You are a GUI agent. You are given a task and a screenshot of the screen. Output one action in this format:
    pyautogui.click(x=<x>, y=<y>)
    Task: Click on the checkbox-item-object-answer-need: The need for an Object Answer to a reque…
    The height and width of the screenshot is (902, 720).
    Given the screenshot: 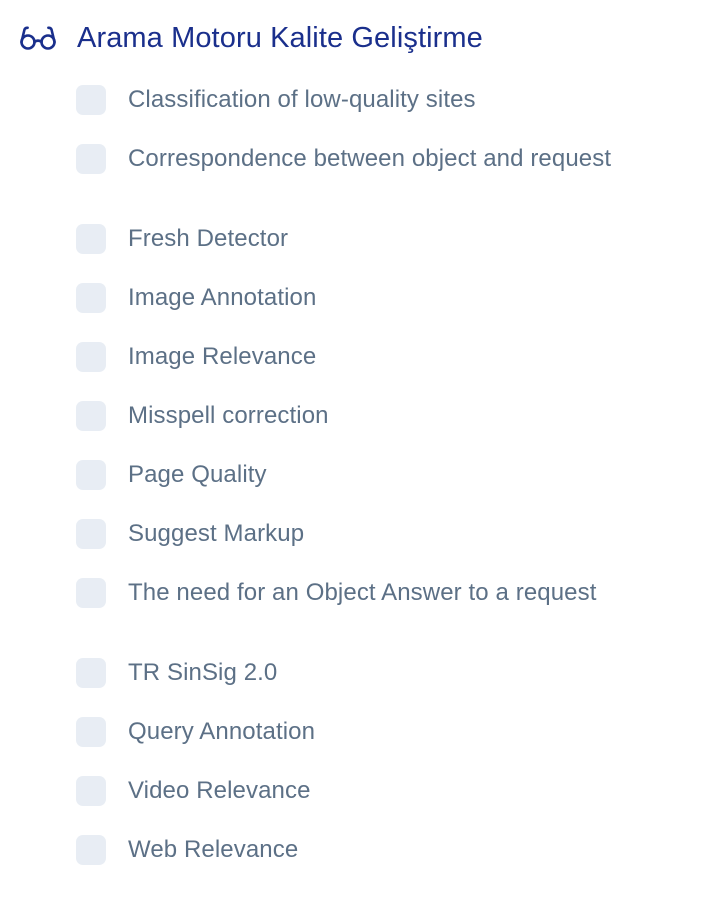 What is the action you would take?
    pyautogui.click(x=336, y=593)
    